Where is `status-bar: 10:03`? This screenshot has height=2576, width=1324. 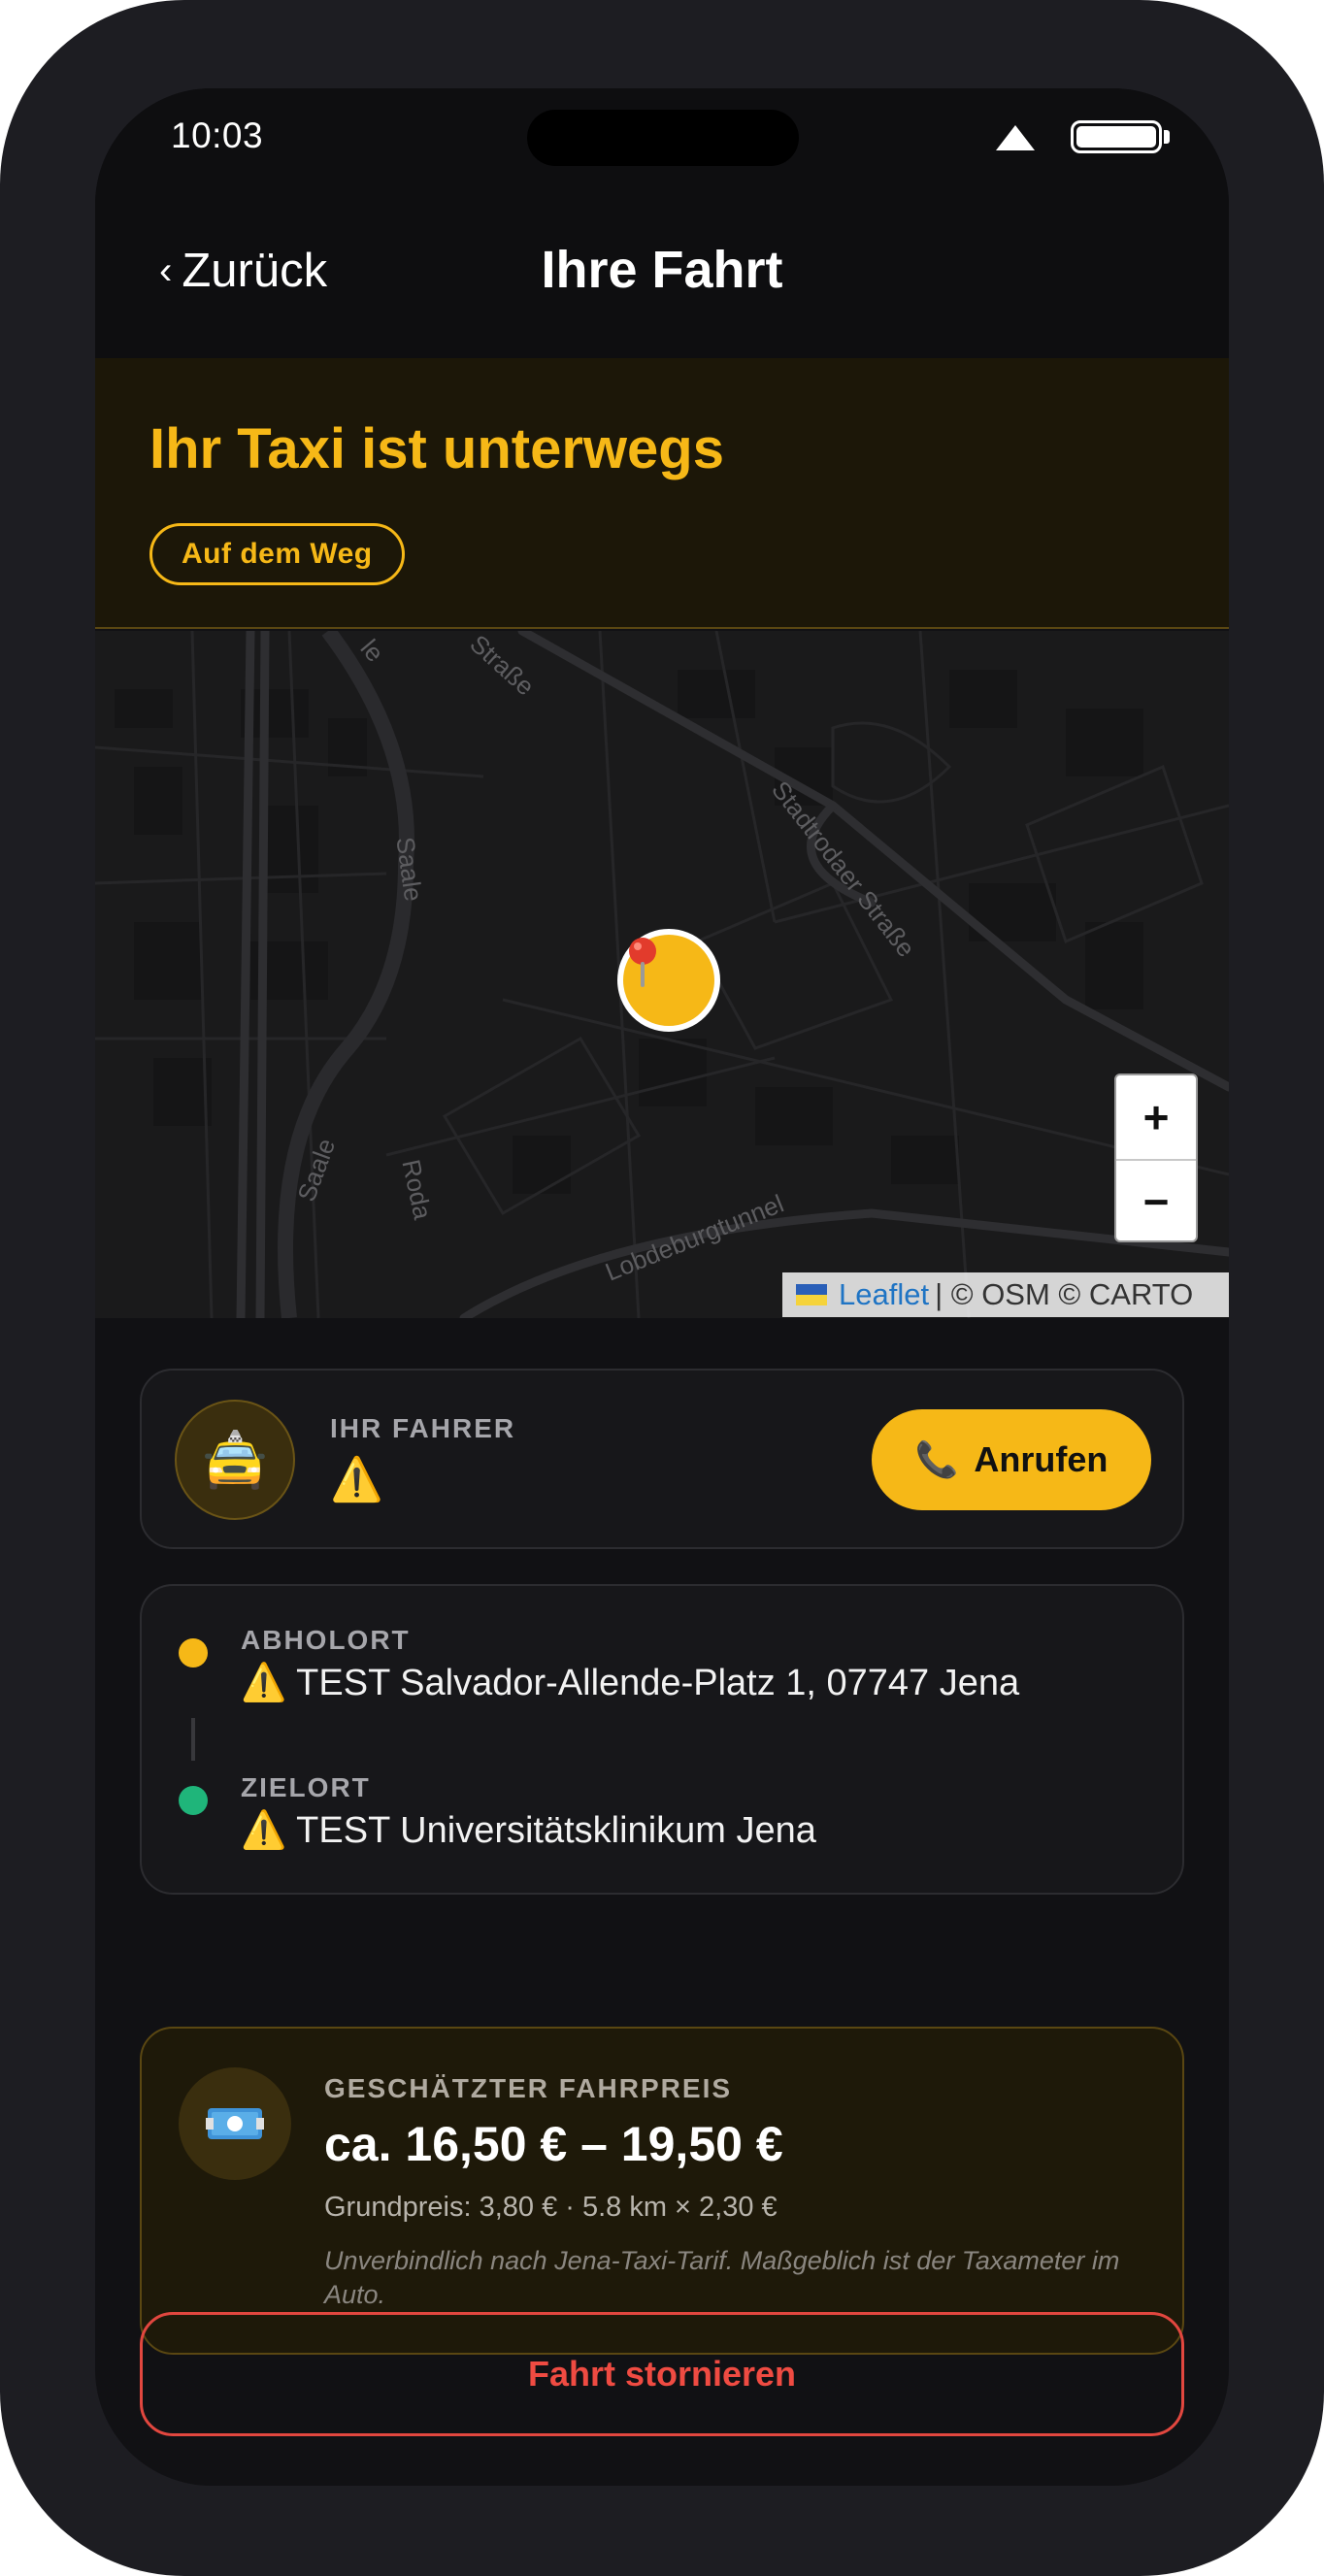 status-bar: 10:03 is located at coordinates (662, 136).